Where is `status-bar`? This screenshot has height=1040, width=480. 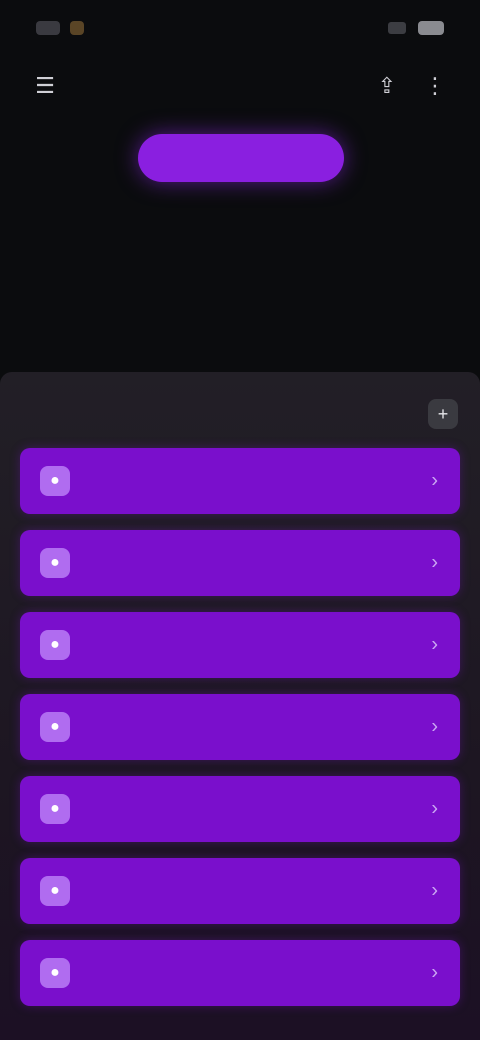 status-bar is located at coordinates (240, 28).